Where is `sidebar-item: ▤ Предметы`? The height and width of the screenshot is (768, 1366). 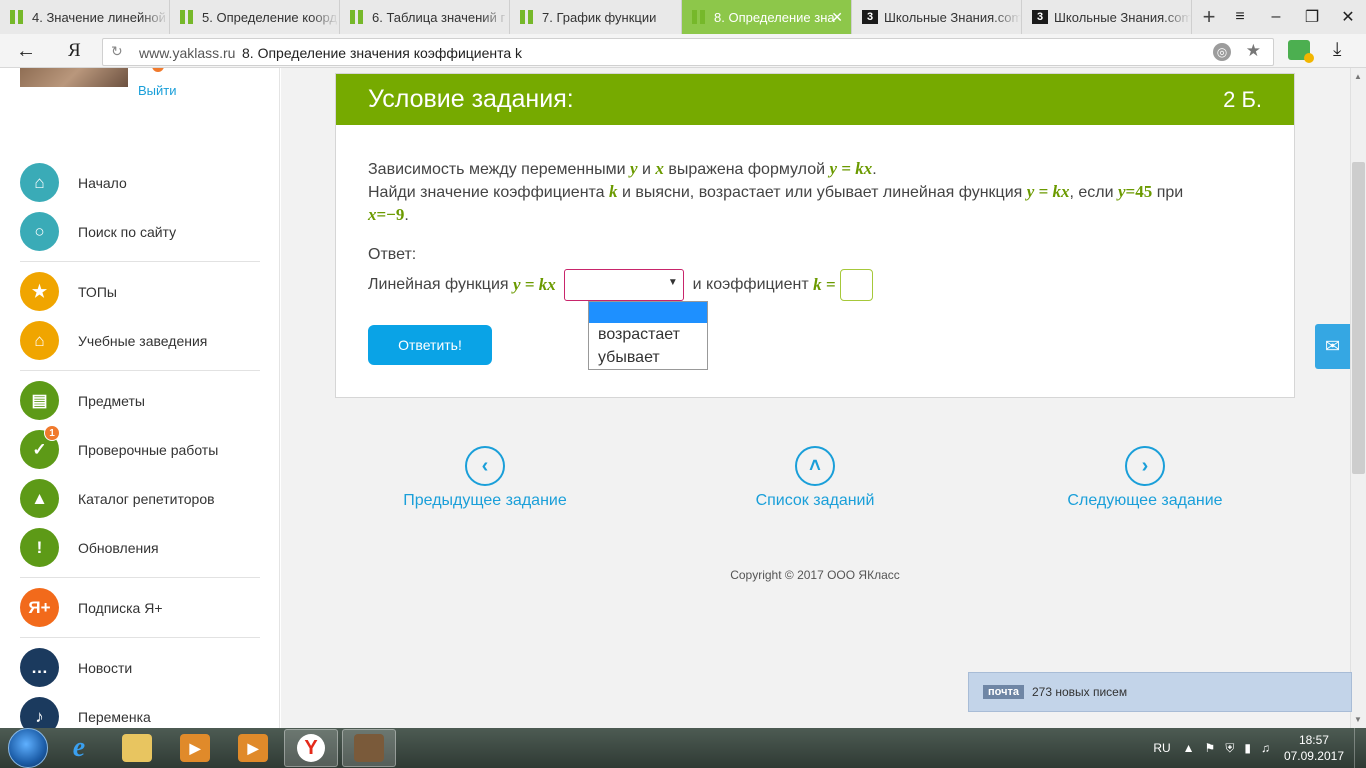 sidebar-item: ▤ Предметы is located at coordinates (140, 400).